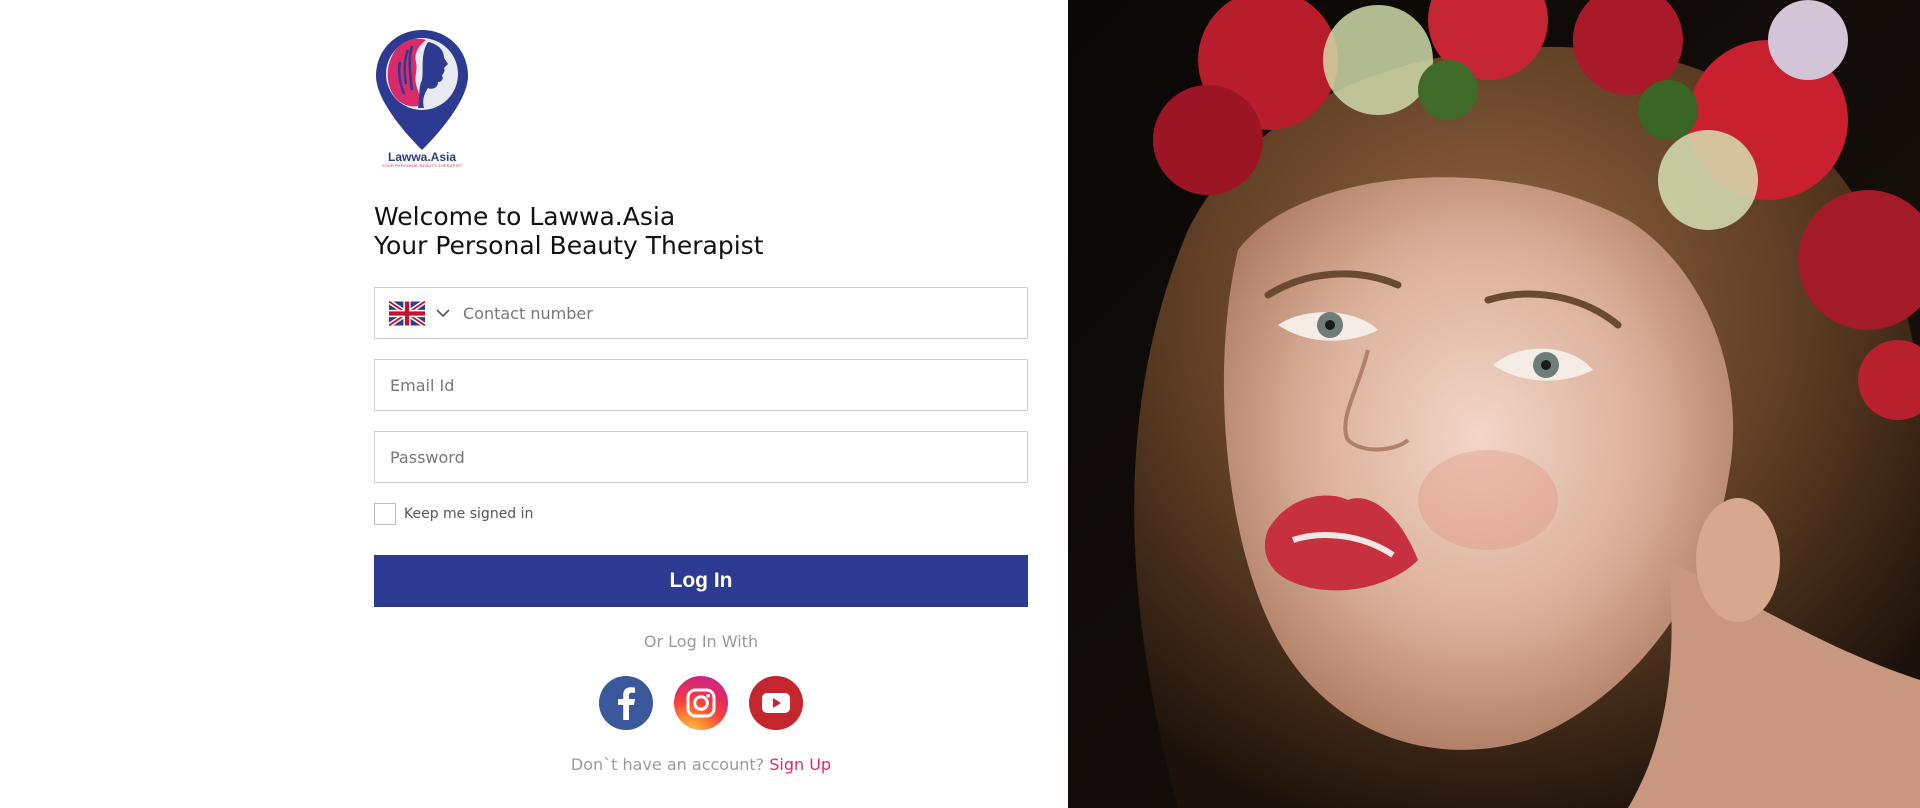  What do you see at coordinates (468, 514) in the screenshot?
I see `keep-signed-in-label: Keep me signed in` at bounding box center [468, 514].